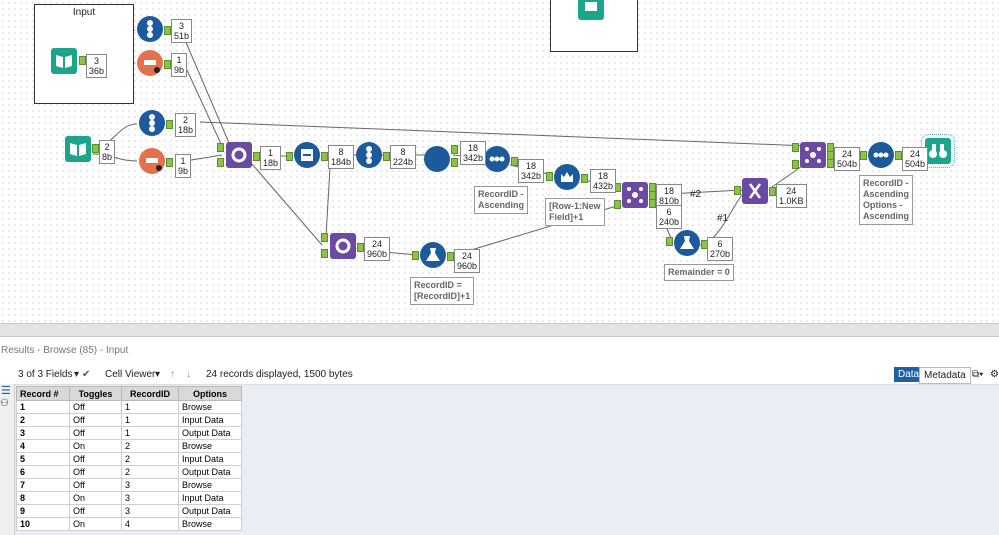  I want to click on record-number-cell: 2, so click(43, 420).